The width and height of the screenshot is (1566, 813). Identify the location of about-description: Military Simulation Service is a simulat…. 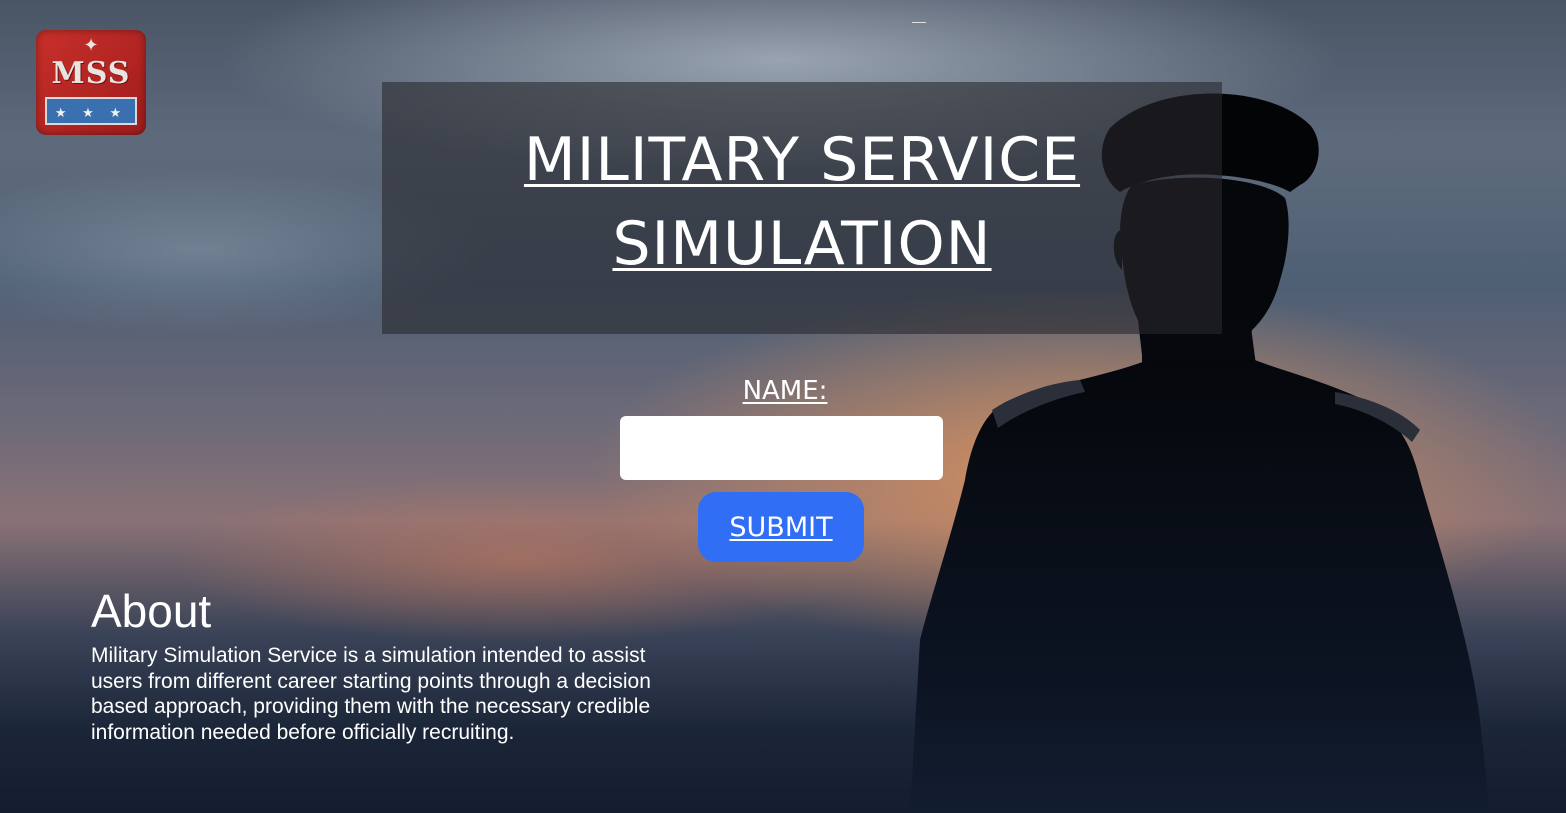
(371, 694).